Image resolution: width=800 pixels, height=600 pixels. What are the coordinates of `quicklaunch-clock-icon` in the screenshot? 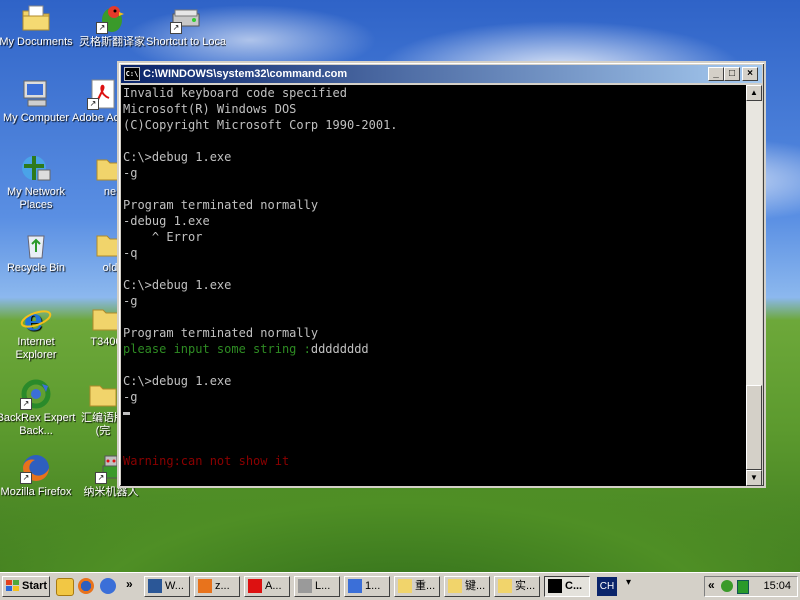 It's located at (65, 587).